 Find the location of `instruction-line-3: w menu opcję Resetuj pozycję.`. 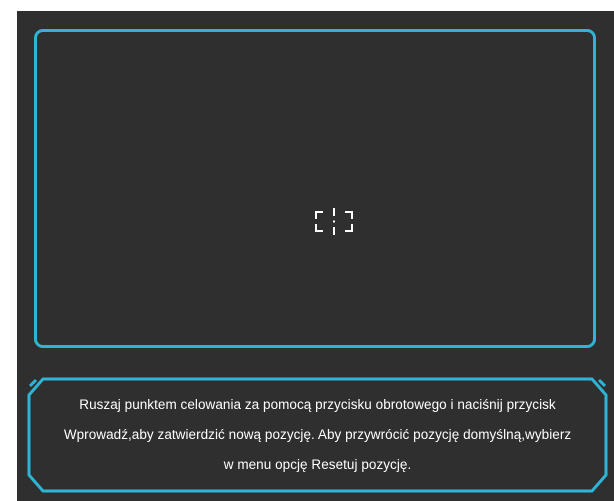

instruction-line-3: w menu opcję Resetuj pozycję. is located at coordinates (317, 464).